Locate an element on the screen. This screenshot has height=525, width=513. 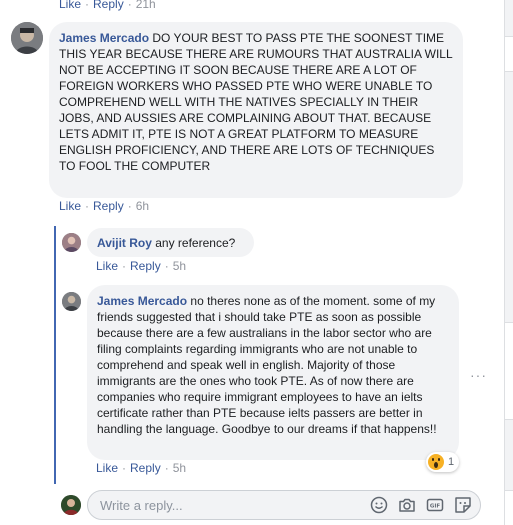
right-side-panel is located at coordinates (508, 262).